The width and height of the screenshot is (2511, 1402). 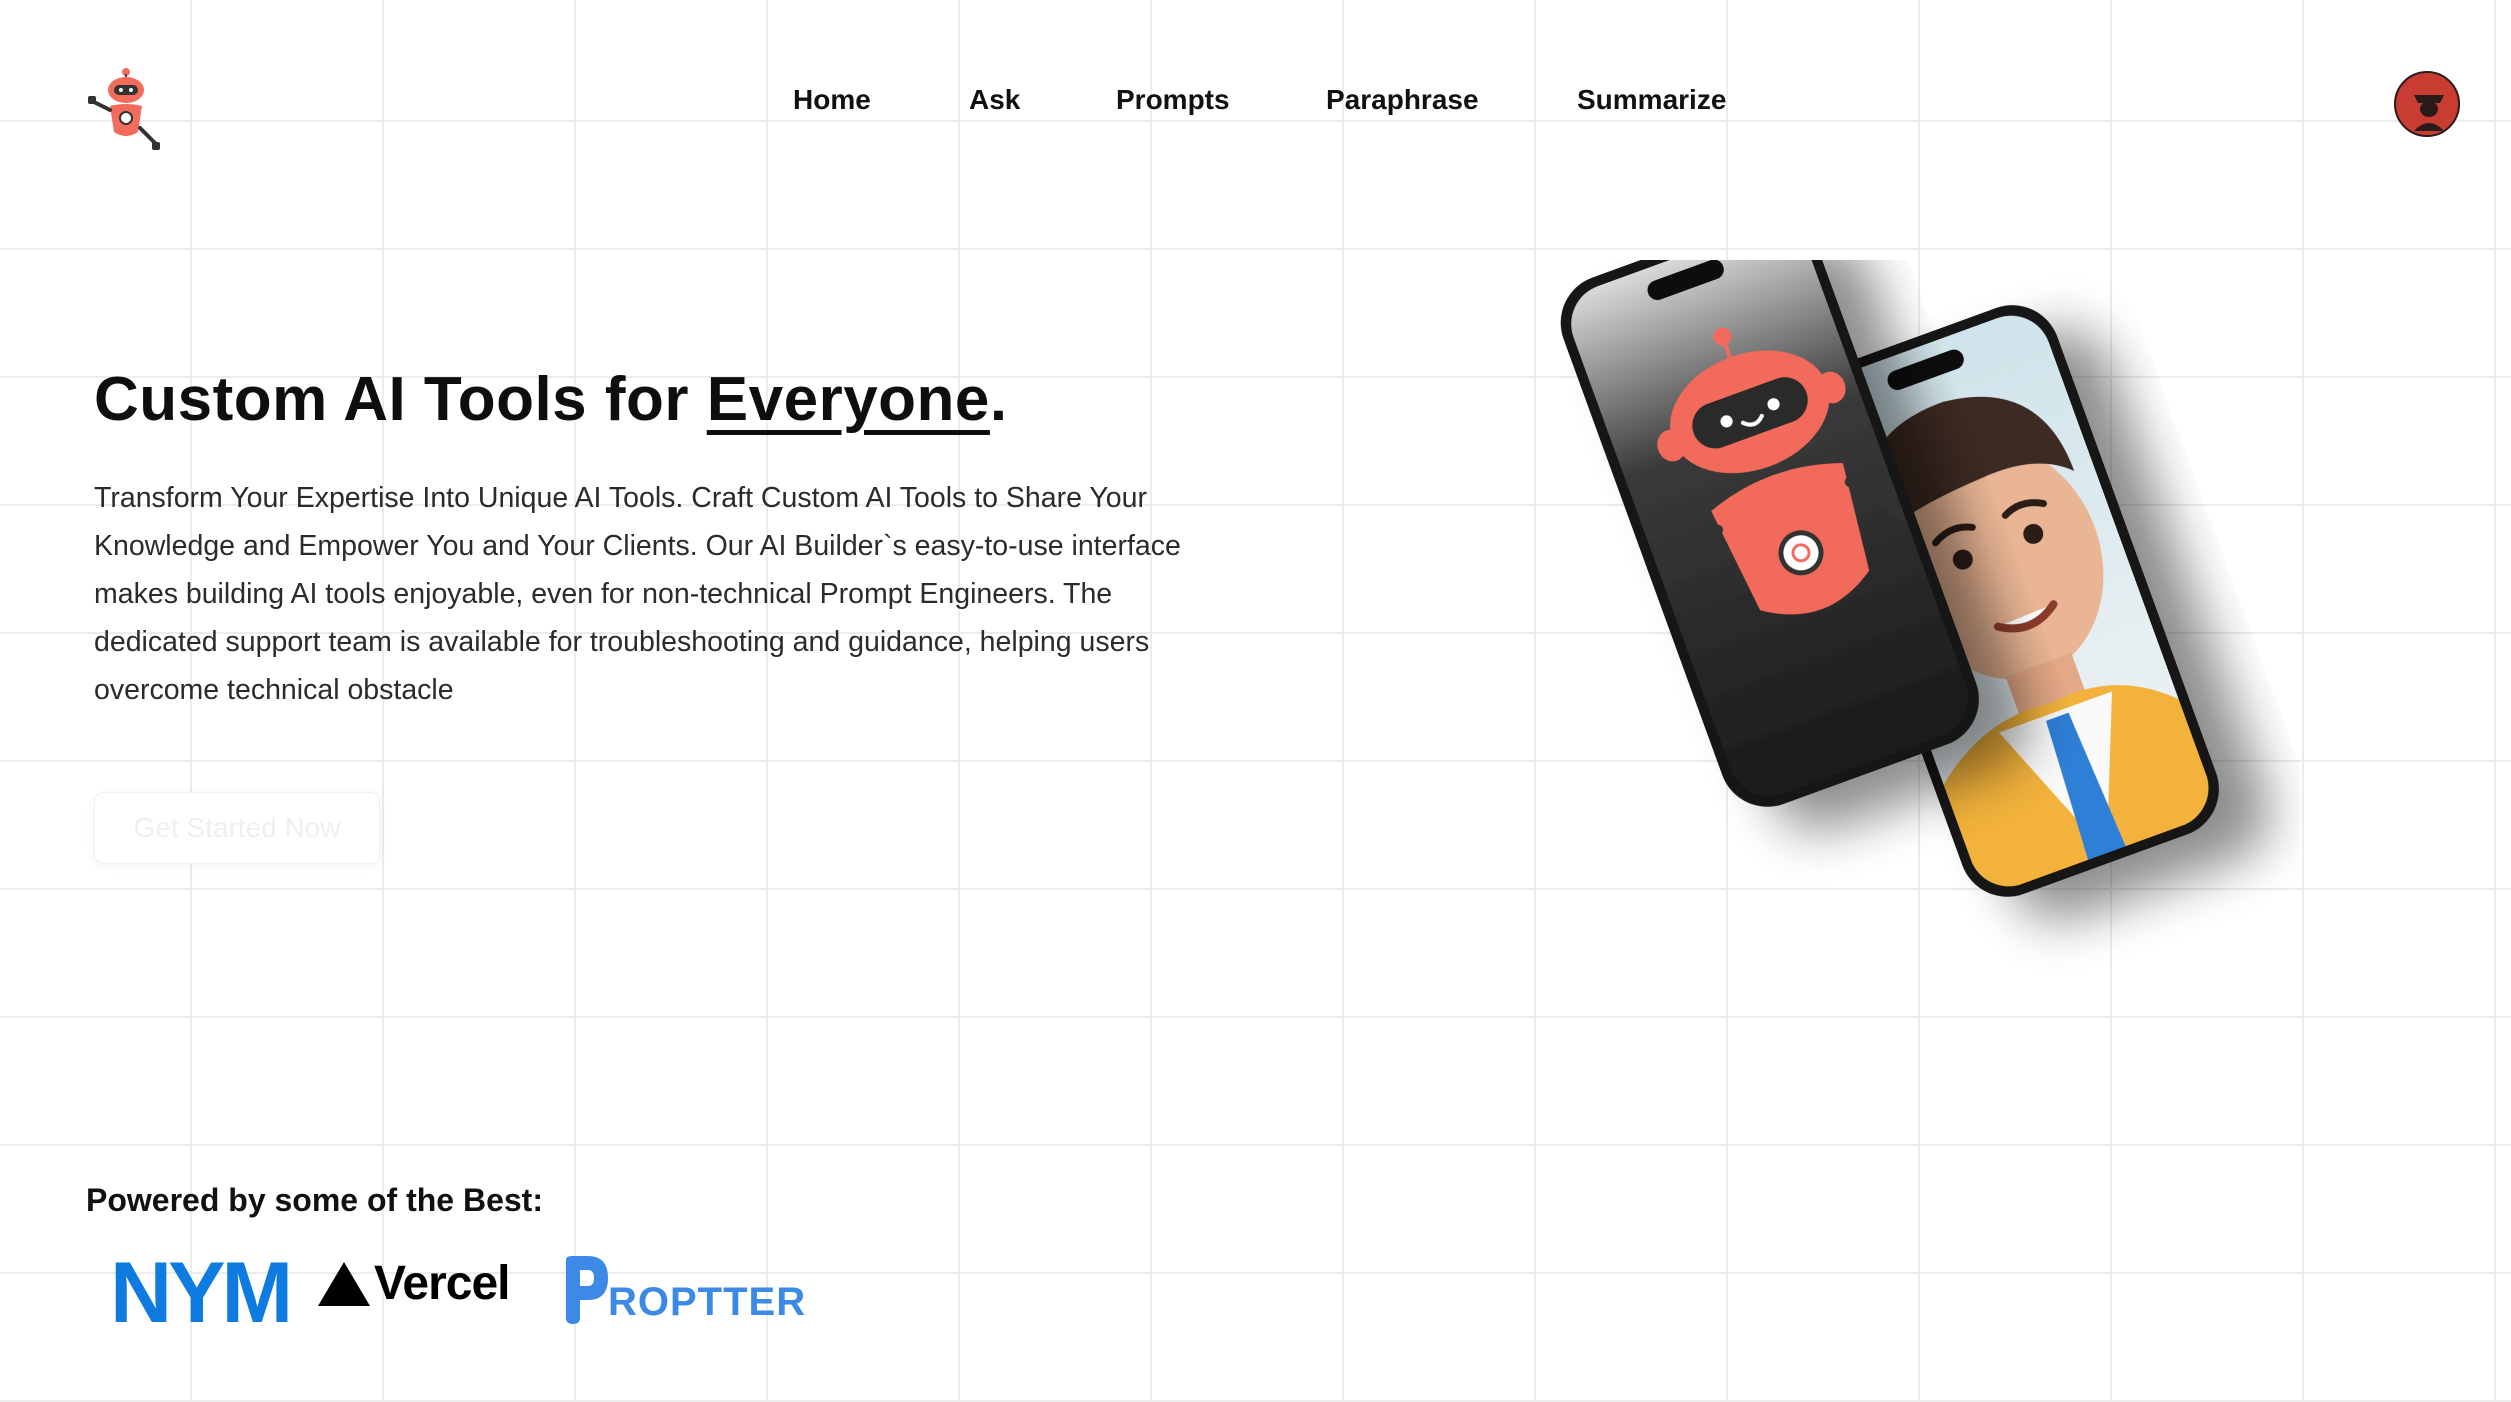 I want to click on propter-wordmark: ROPTTER, so click(x=707, y=1302).